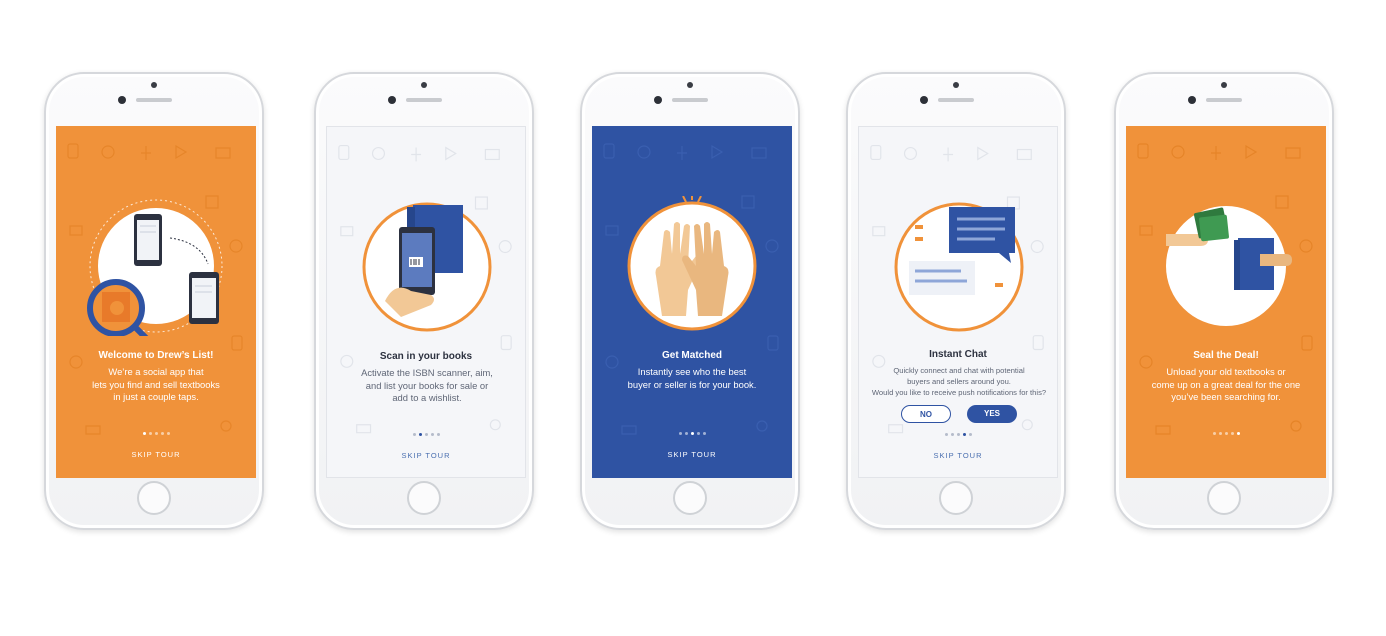 The image size is (1386, 636). I want to click on description-line: Activate the ISBN scanner, aim,, so click(427, 372).